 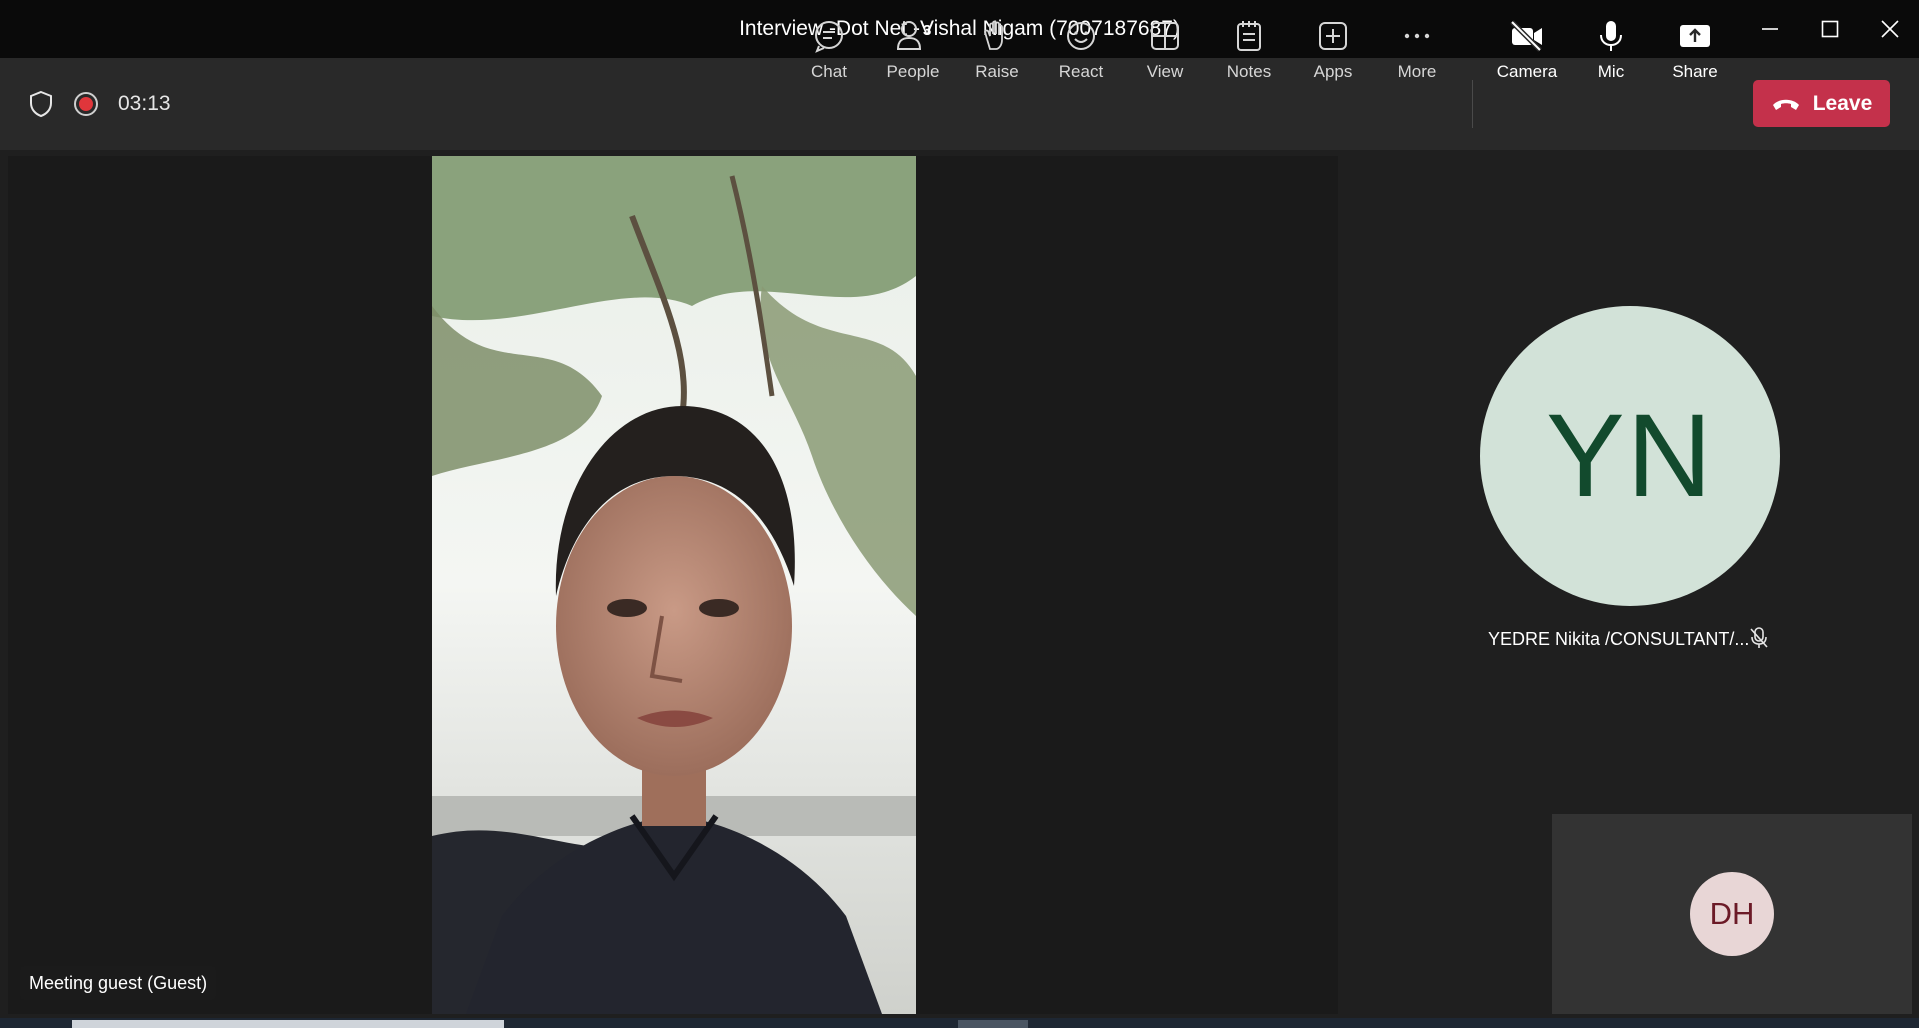 I want to click on maximize-button, so click(x=1830, y=29).